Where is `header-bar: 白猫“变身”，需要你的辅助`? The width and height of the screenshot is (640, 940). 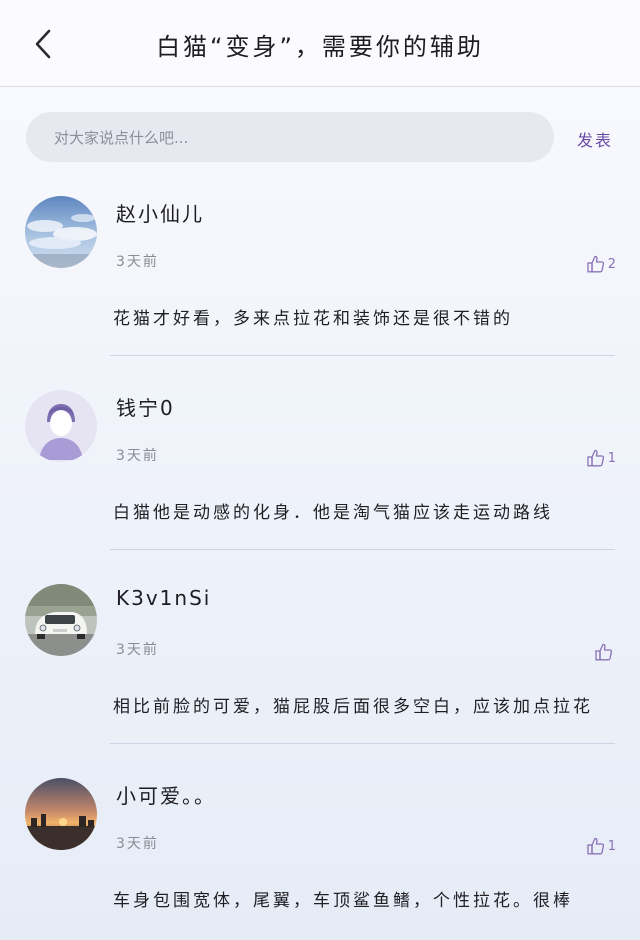
header-bar: 白猫“变身”，需要你的辅助 is located at coordinates (320, 43).